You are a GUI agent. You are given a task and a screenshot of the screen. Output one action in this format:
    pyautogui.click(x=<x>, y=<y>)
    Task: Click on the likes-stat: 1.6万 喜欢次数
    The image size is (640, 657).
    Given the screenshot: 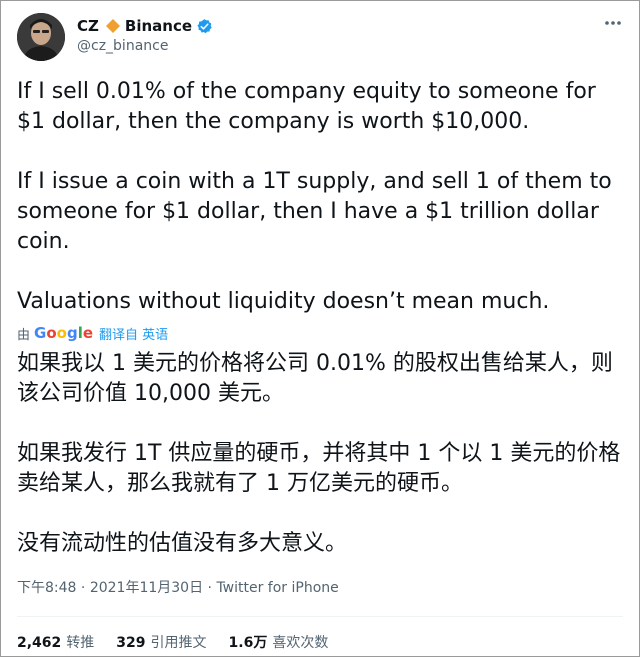 What is the action you would take?
    pyautogui.click(x=279, y=642)
    